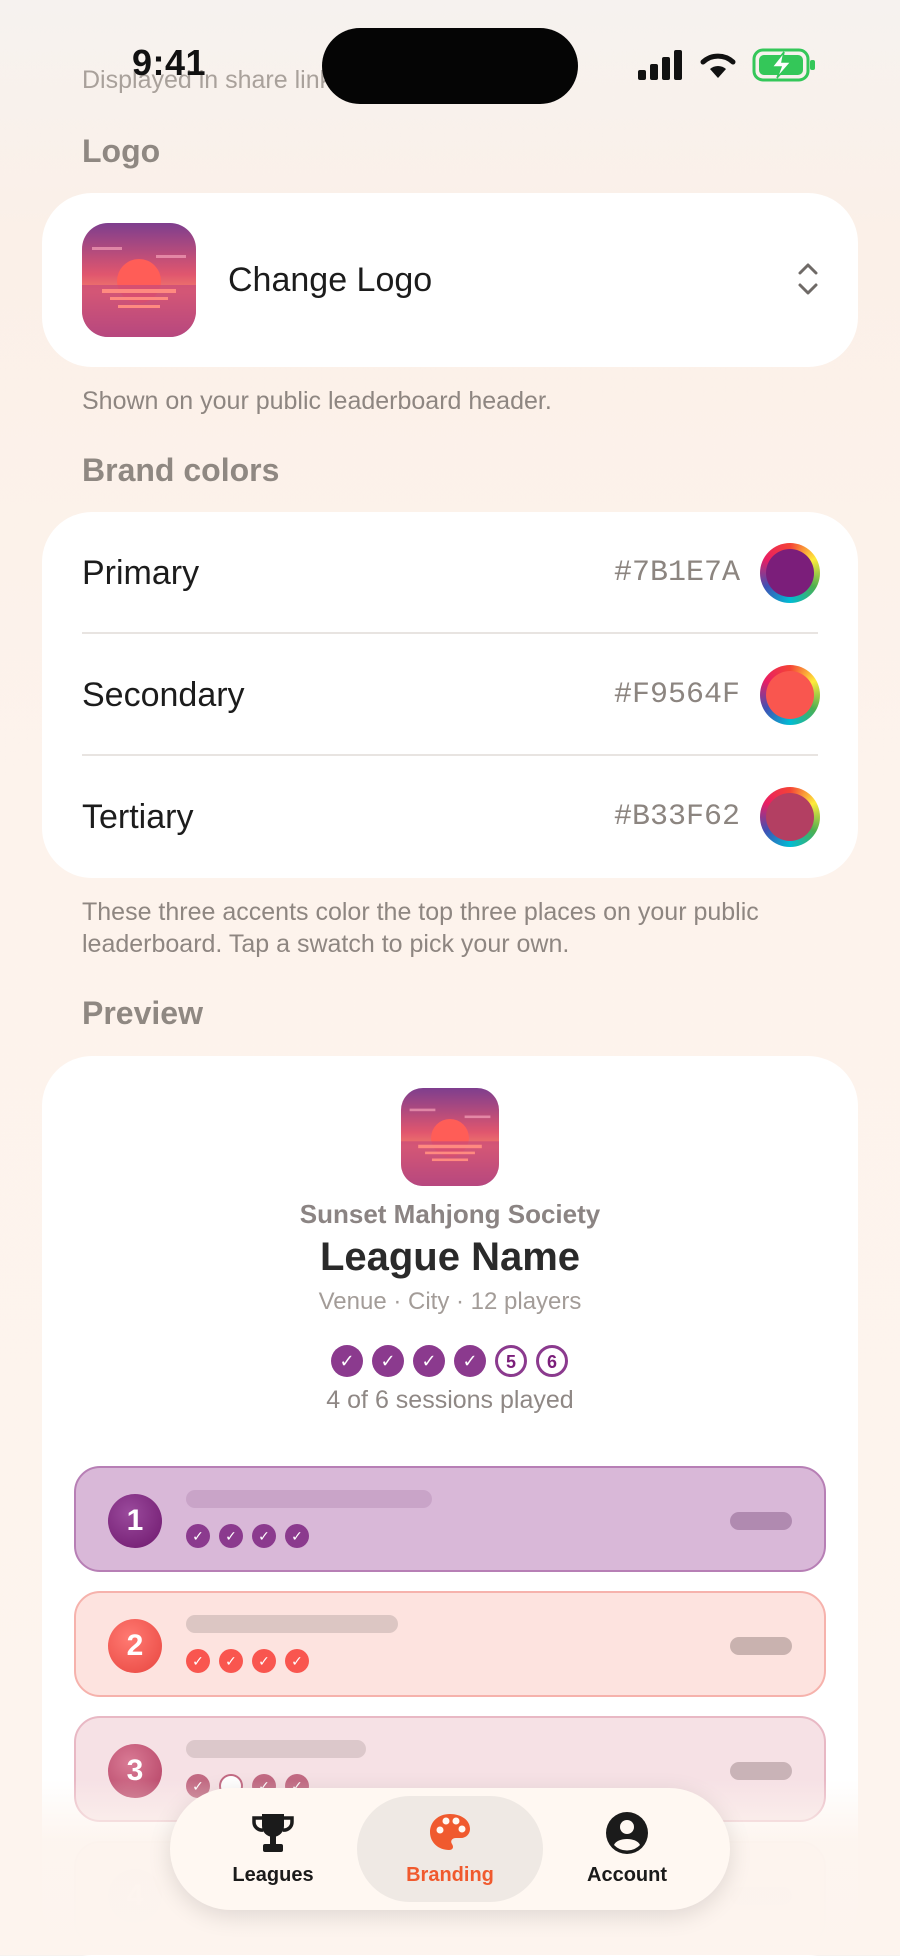 This screenshot has height=1956, width=900. I want to click on tab-leagues: Leagues, so click(273, 1849).